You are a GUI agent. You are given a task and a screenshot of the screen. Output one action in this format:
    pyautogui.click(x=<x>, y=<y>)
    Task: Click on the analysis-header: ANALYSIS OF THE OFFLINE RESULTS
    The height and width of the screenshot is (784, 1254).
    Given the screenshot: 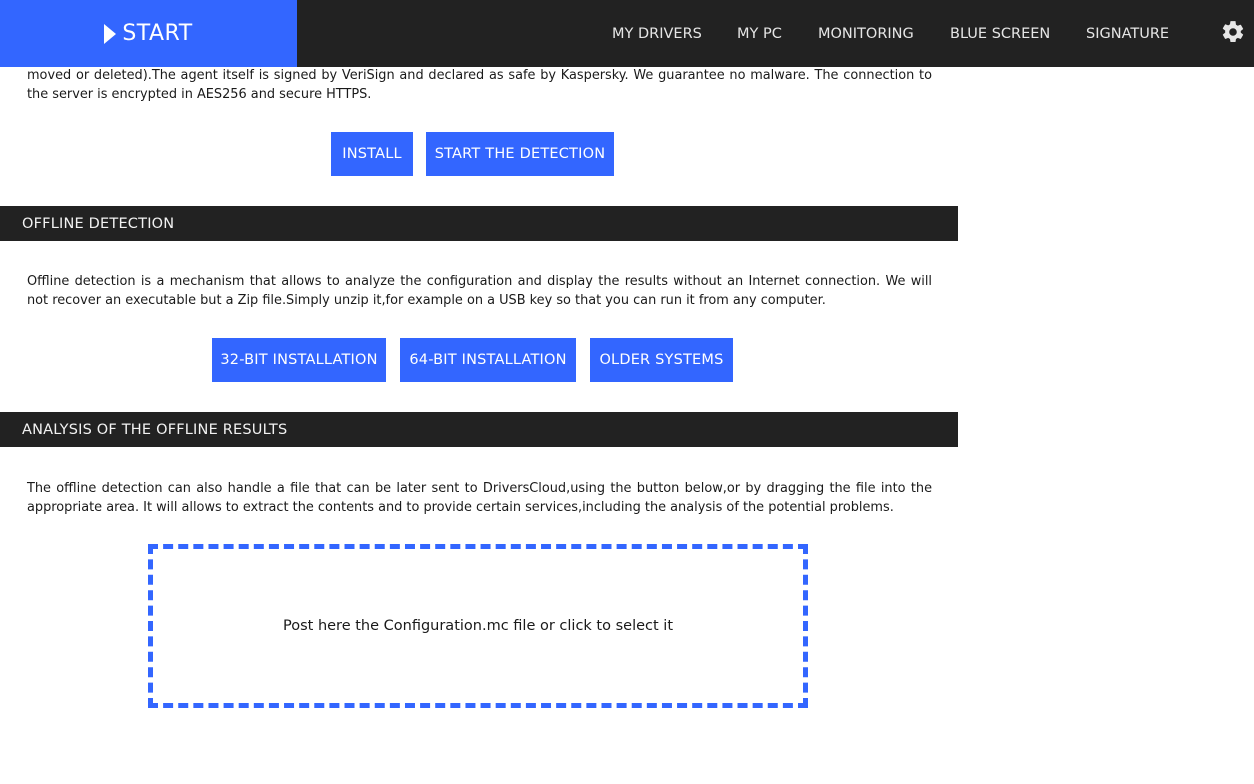 What is the action you would take?
    pyautogui.click(x=479, y=429)
    